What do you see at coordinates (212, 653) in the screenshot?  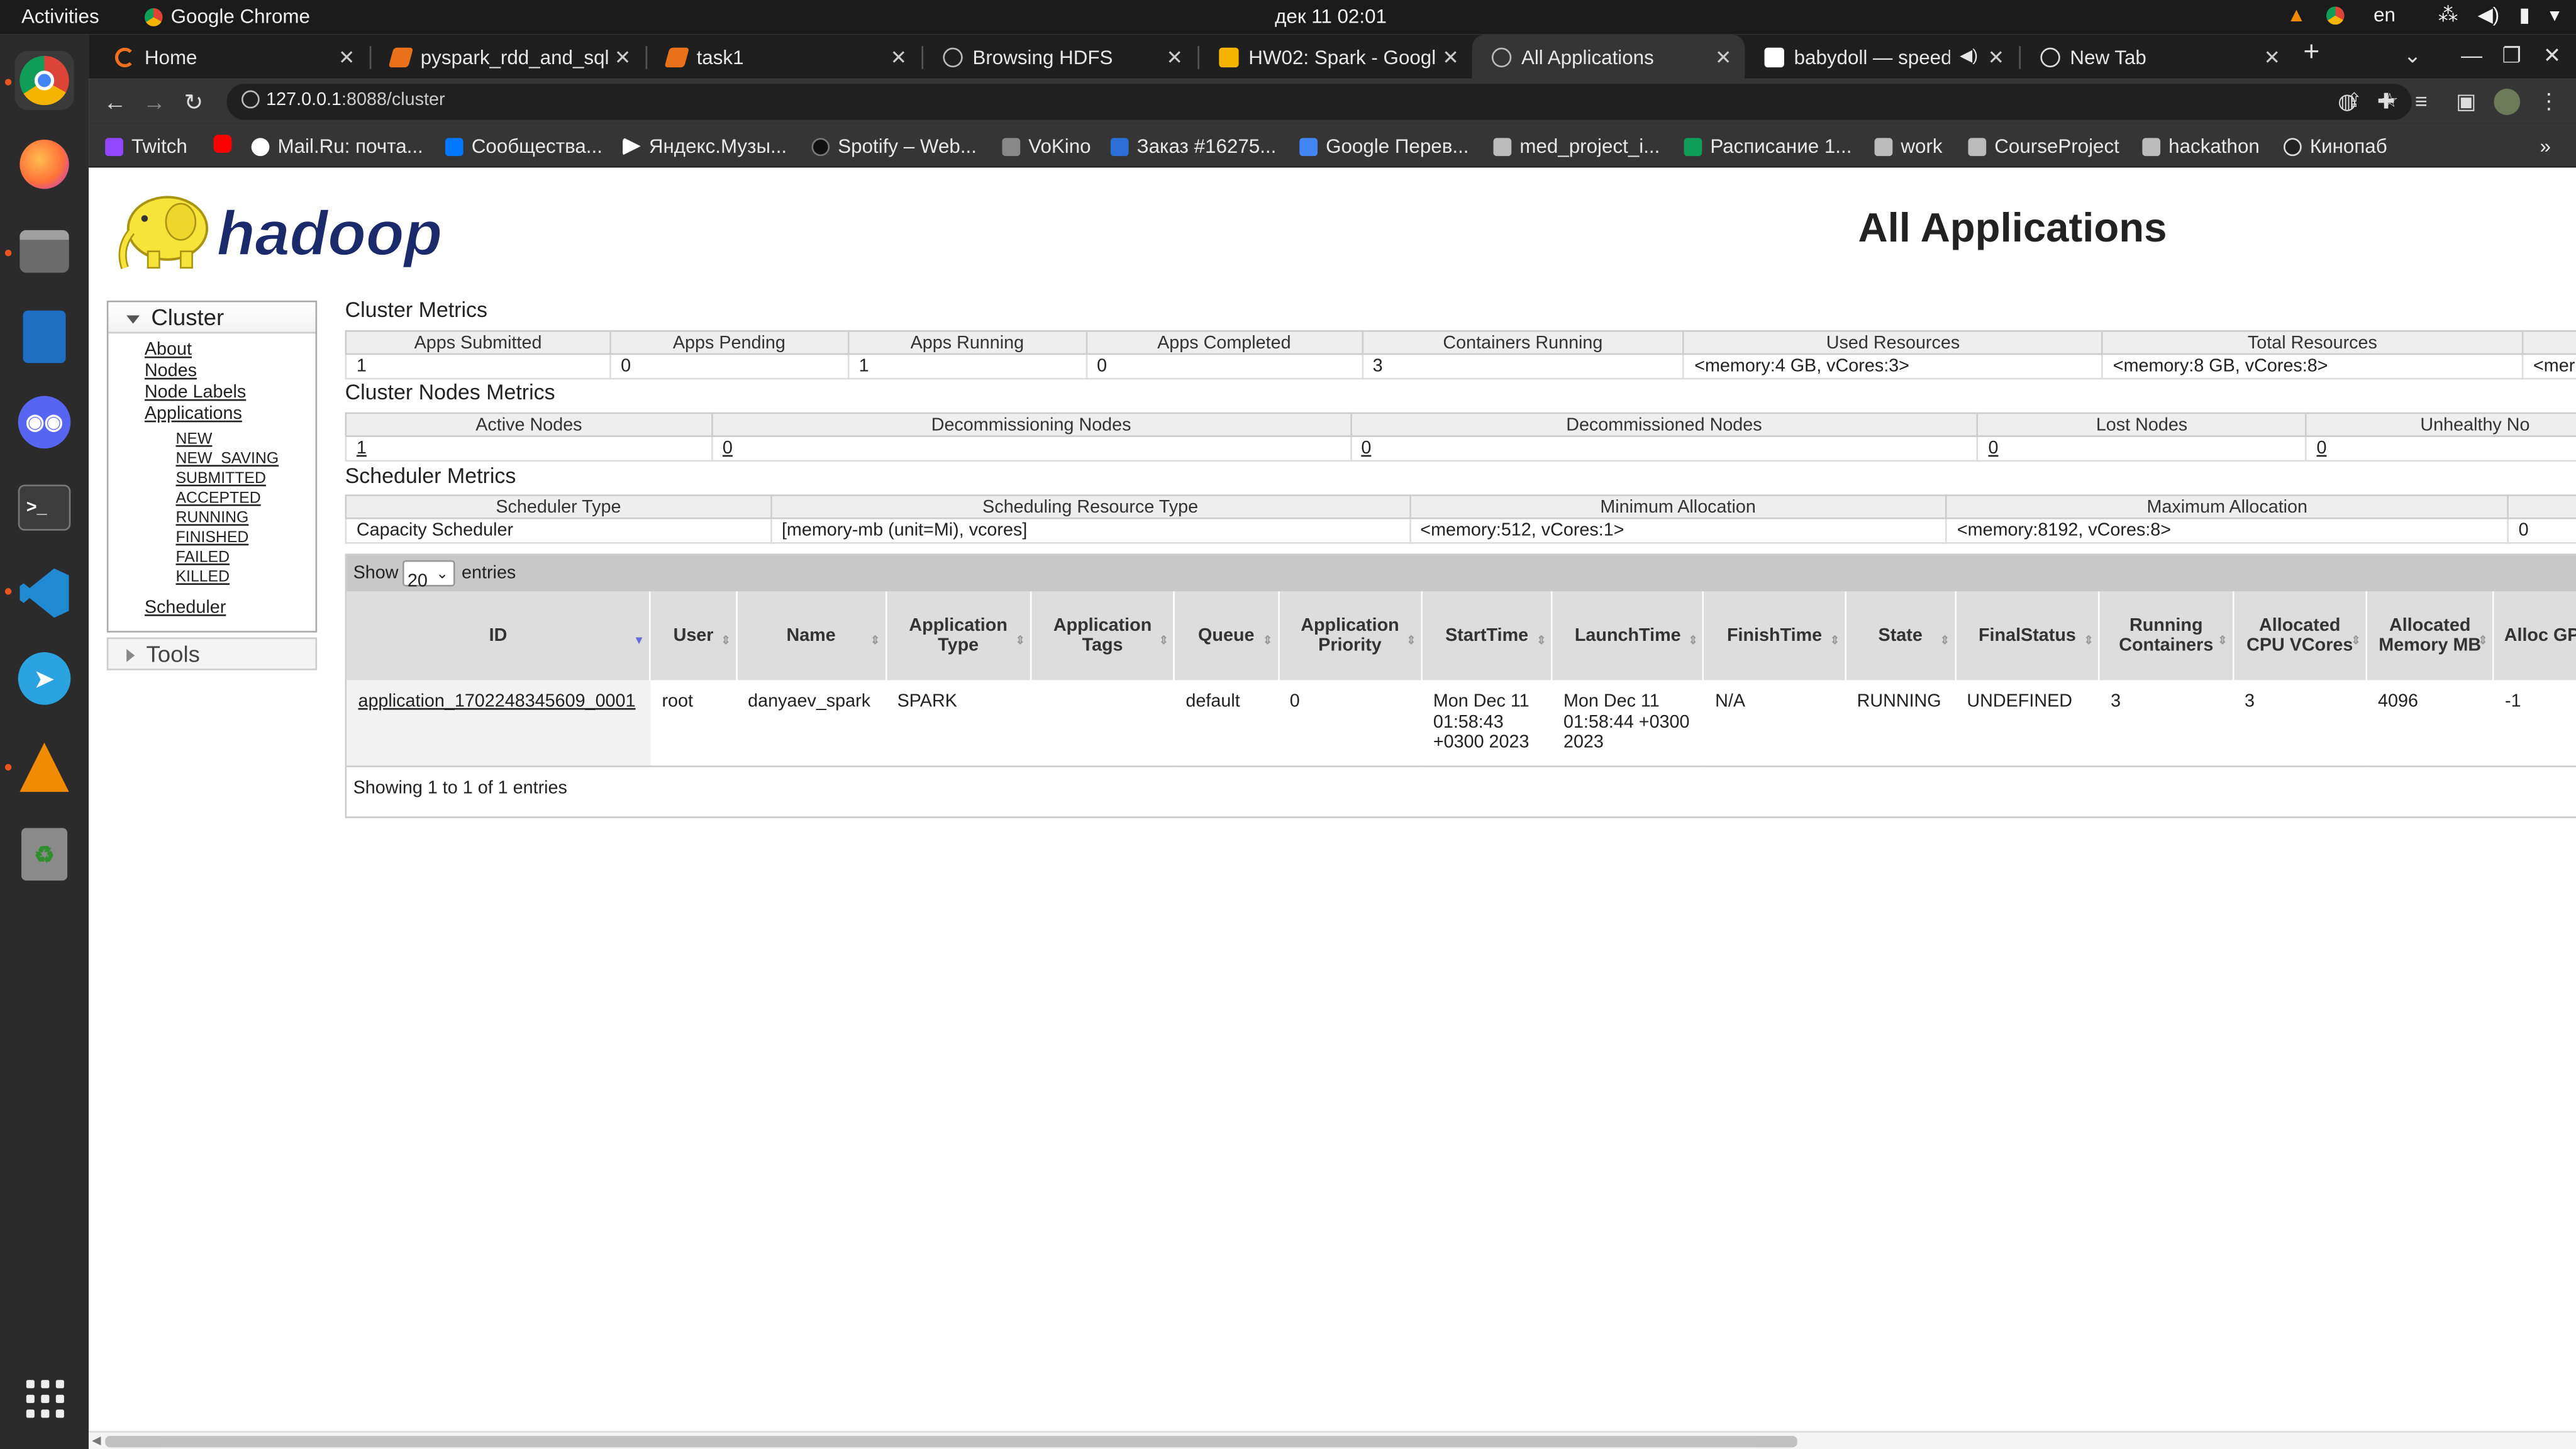 I see `tools-section-header: Tools` at bounding box center [212, 653].